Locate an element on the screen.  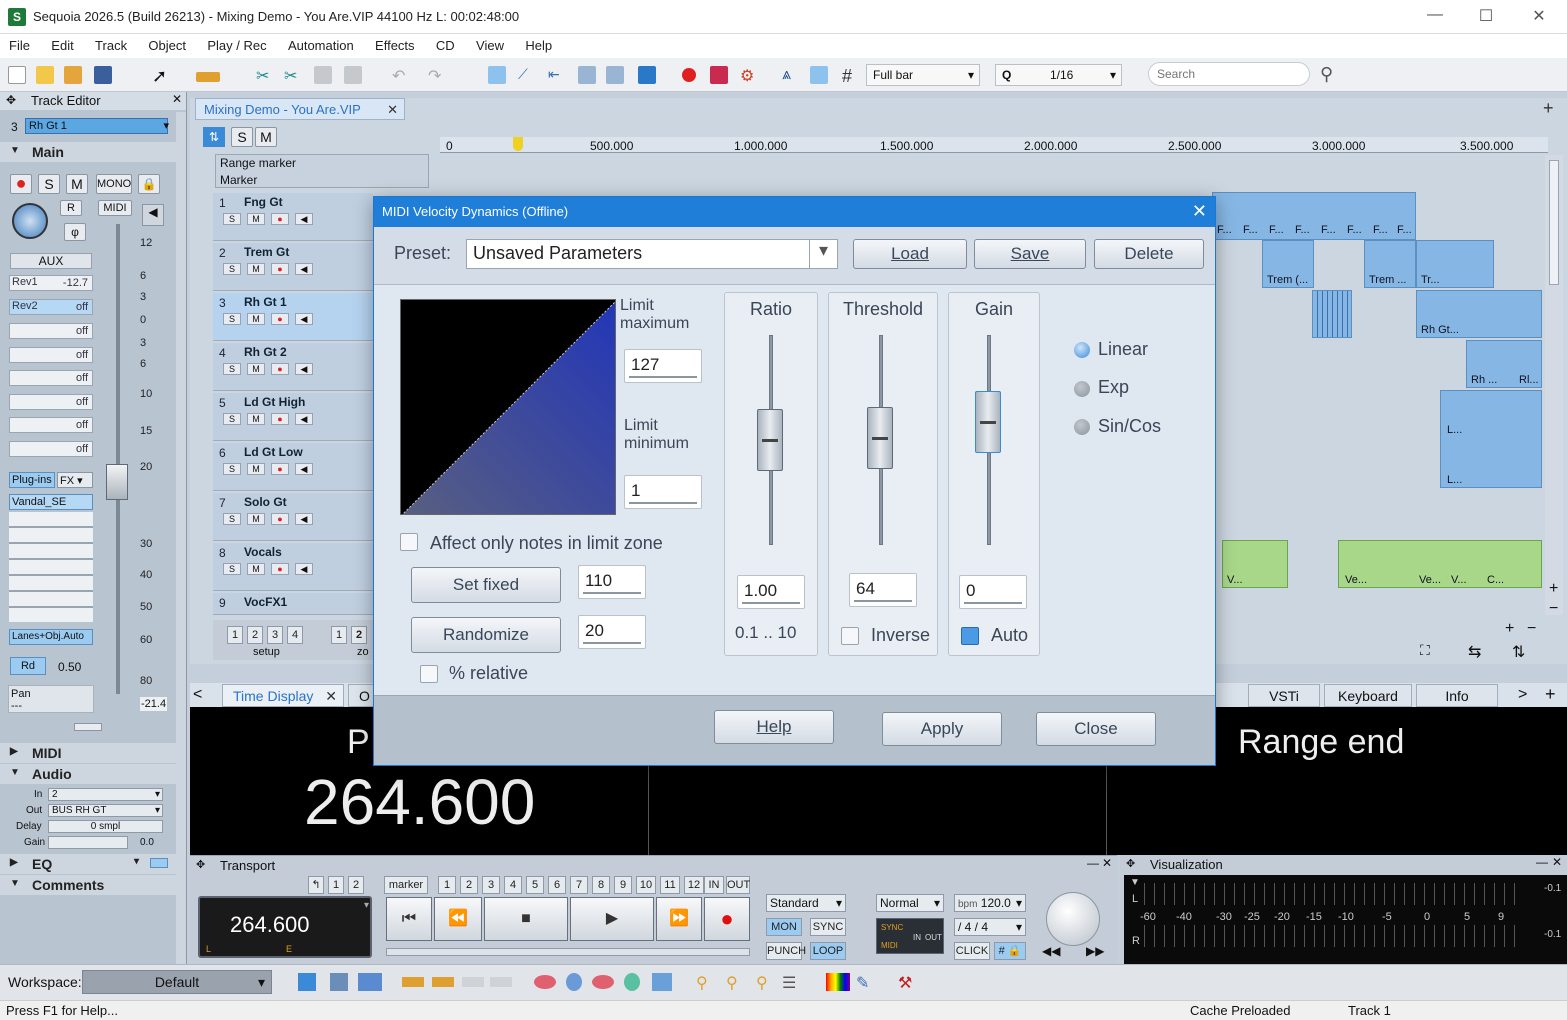
magnet-icon is located at coordinates (819, 75).